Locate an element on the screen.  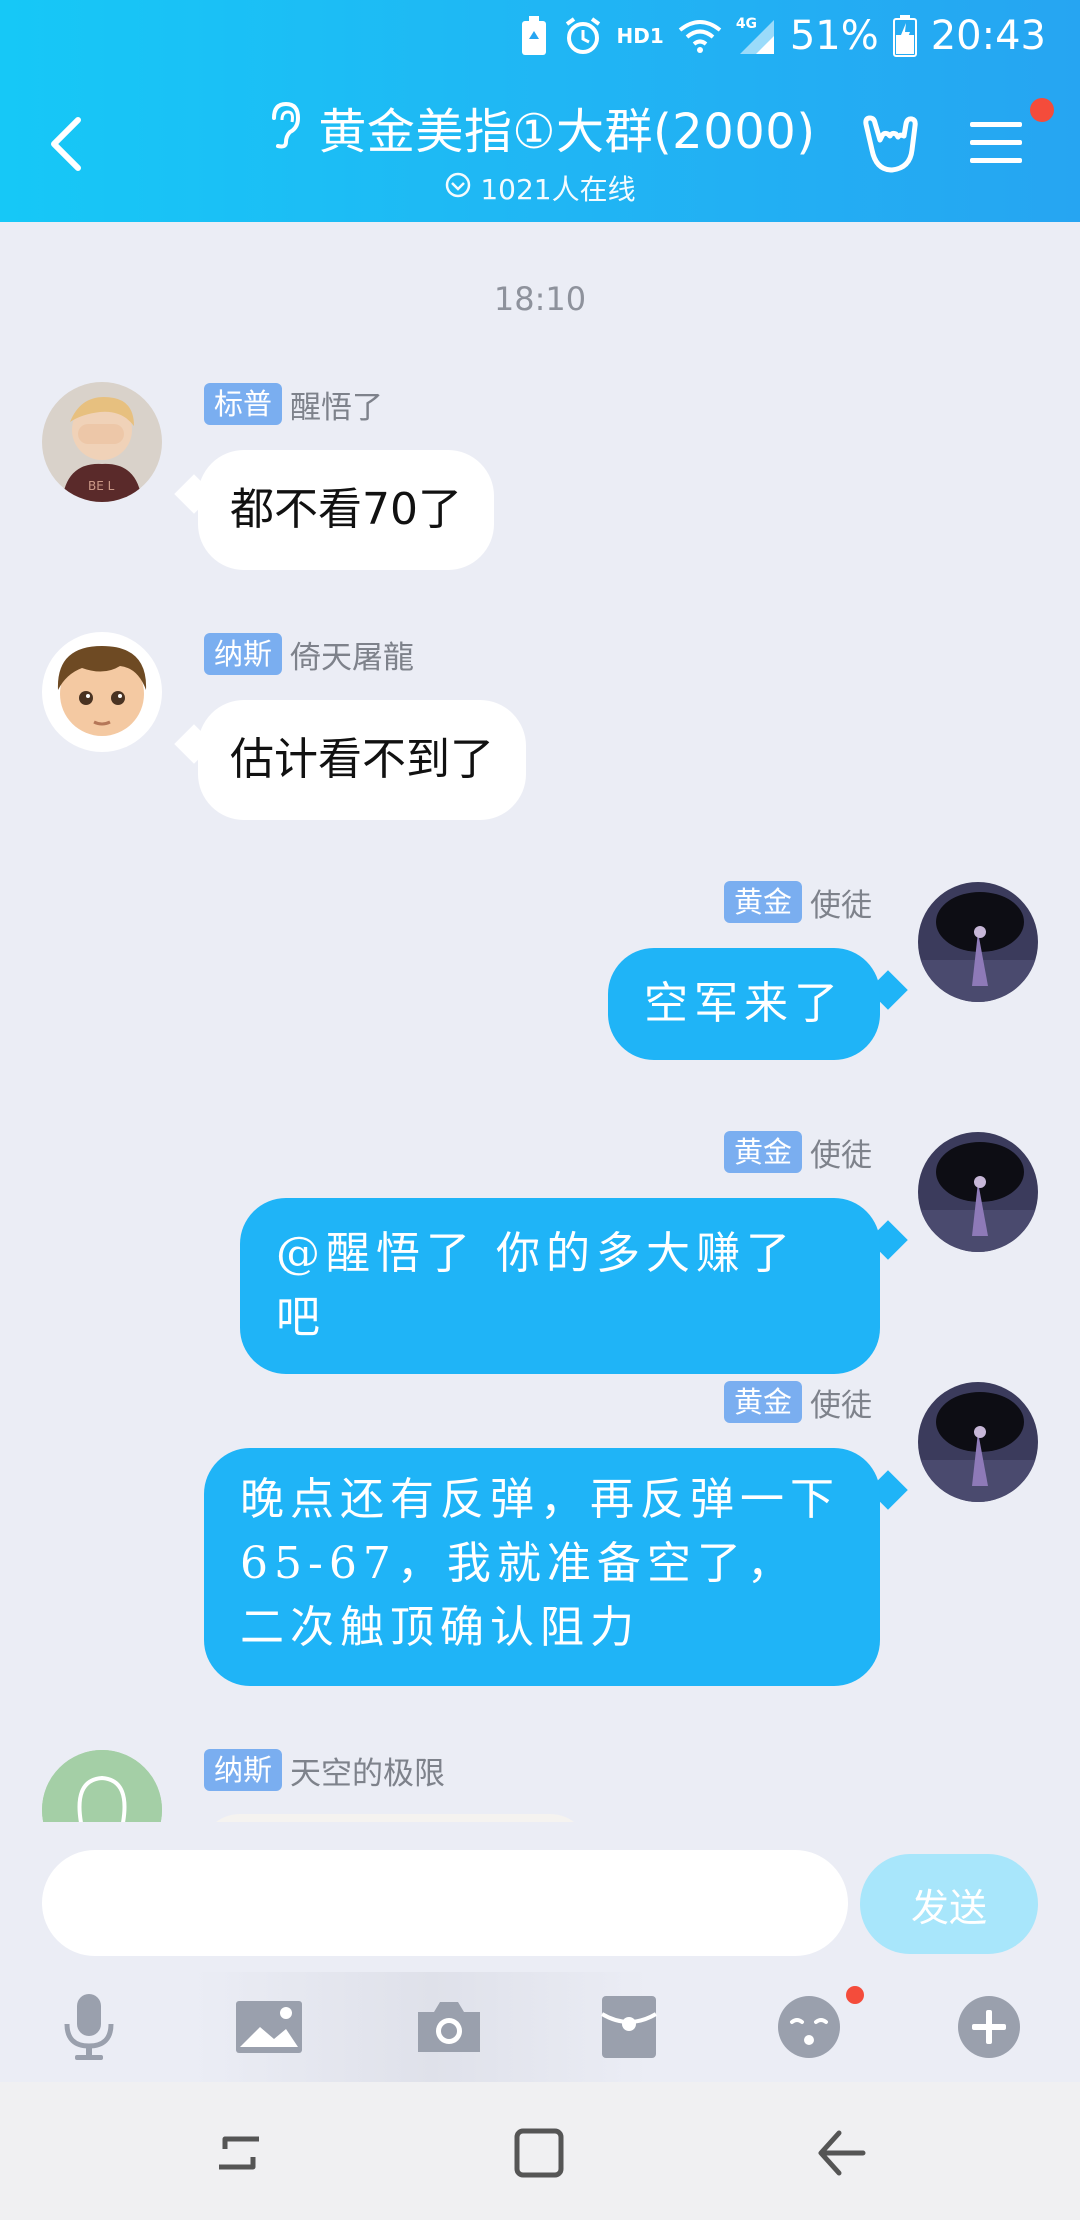
image-icon is located at coordinates (269, 2027).